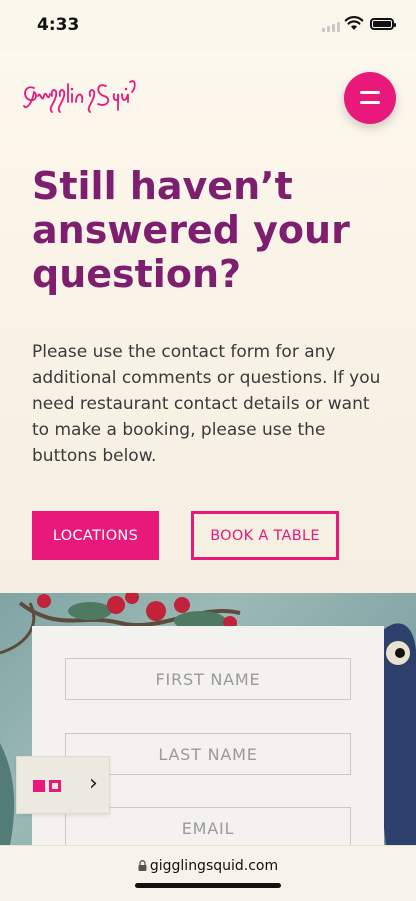 This screenshot has height=901, width=416. Describe the element at coordinates (370, 92) in the screenshot. I see `menu-bar-top` at that location.